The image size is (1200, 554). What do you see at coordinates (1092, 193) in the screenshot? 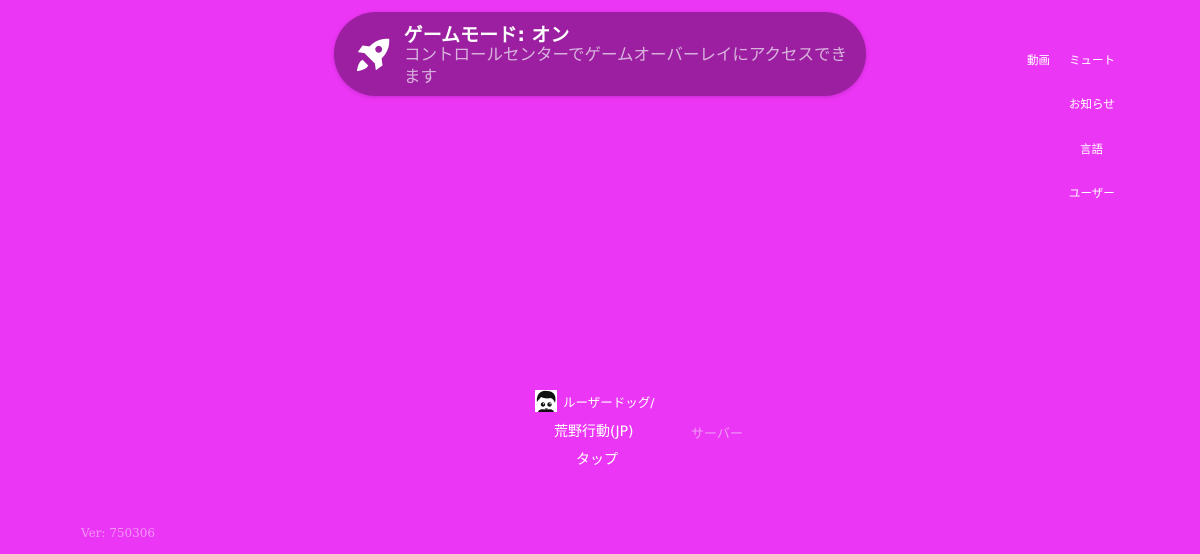
I see `user-button: ユーザー` at bounding box center [1092, 193].